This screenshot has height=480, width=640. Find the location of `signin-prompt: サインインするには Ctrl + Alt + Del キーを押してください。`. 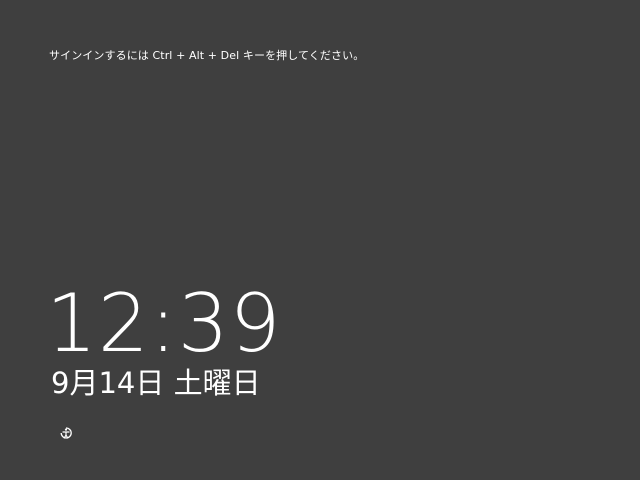

signin-prompt: サインインするには Ctrl + Alt + Del キーを押してください。 is located at coordinates (207, 55).